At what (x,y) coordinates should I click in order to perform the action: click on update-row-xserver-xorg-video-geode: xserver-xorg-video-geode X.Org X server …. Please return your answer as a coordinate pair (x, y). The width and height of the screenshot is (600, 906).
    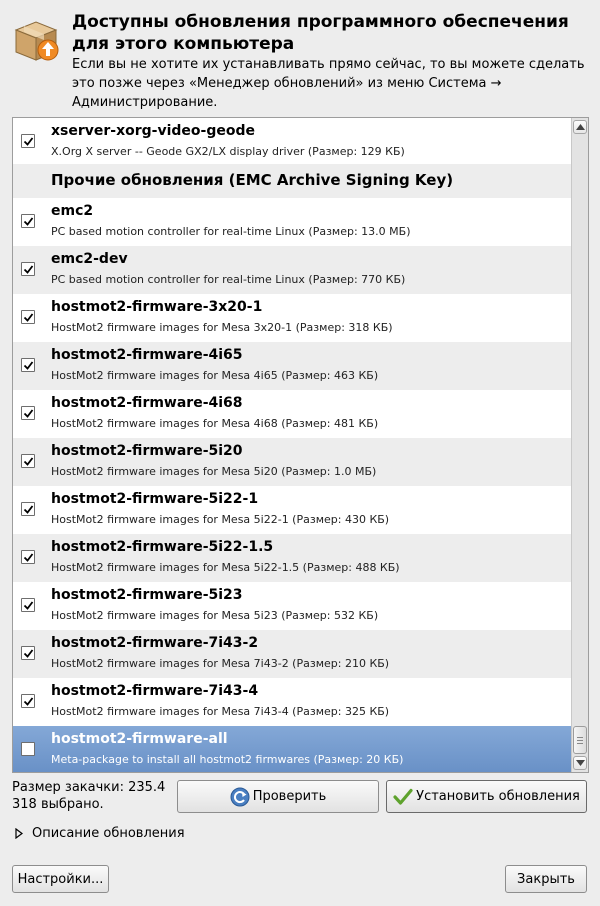
    Looking at the image, I should click on (292, 141).